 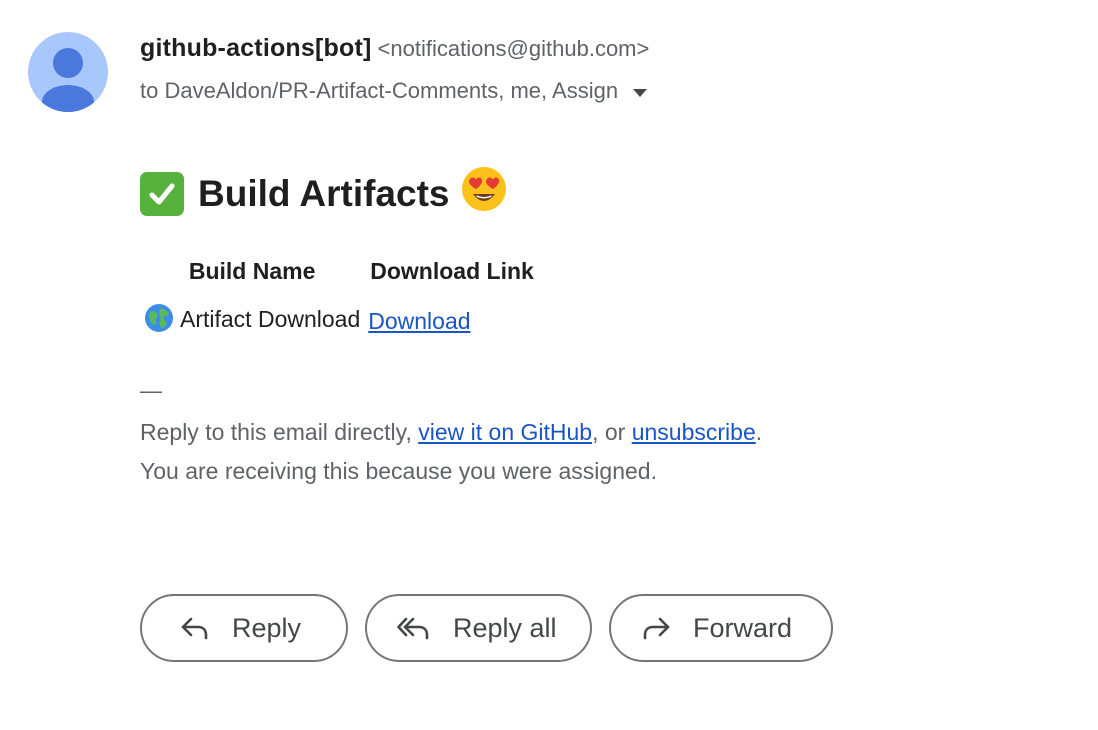 What do you see at coordinates (640, 91) in the screenshot?
I see `caret-down-icon` at bounding box center [640, 91].